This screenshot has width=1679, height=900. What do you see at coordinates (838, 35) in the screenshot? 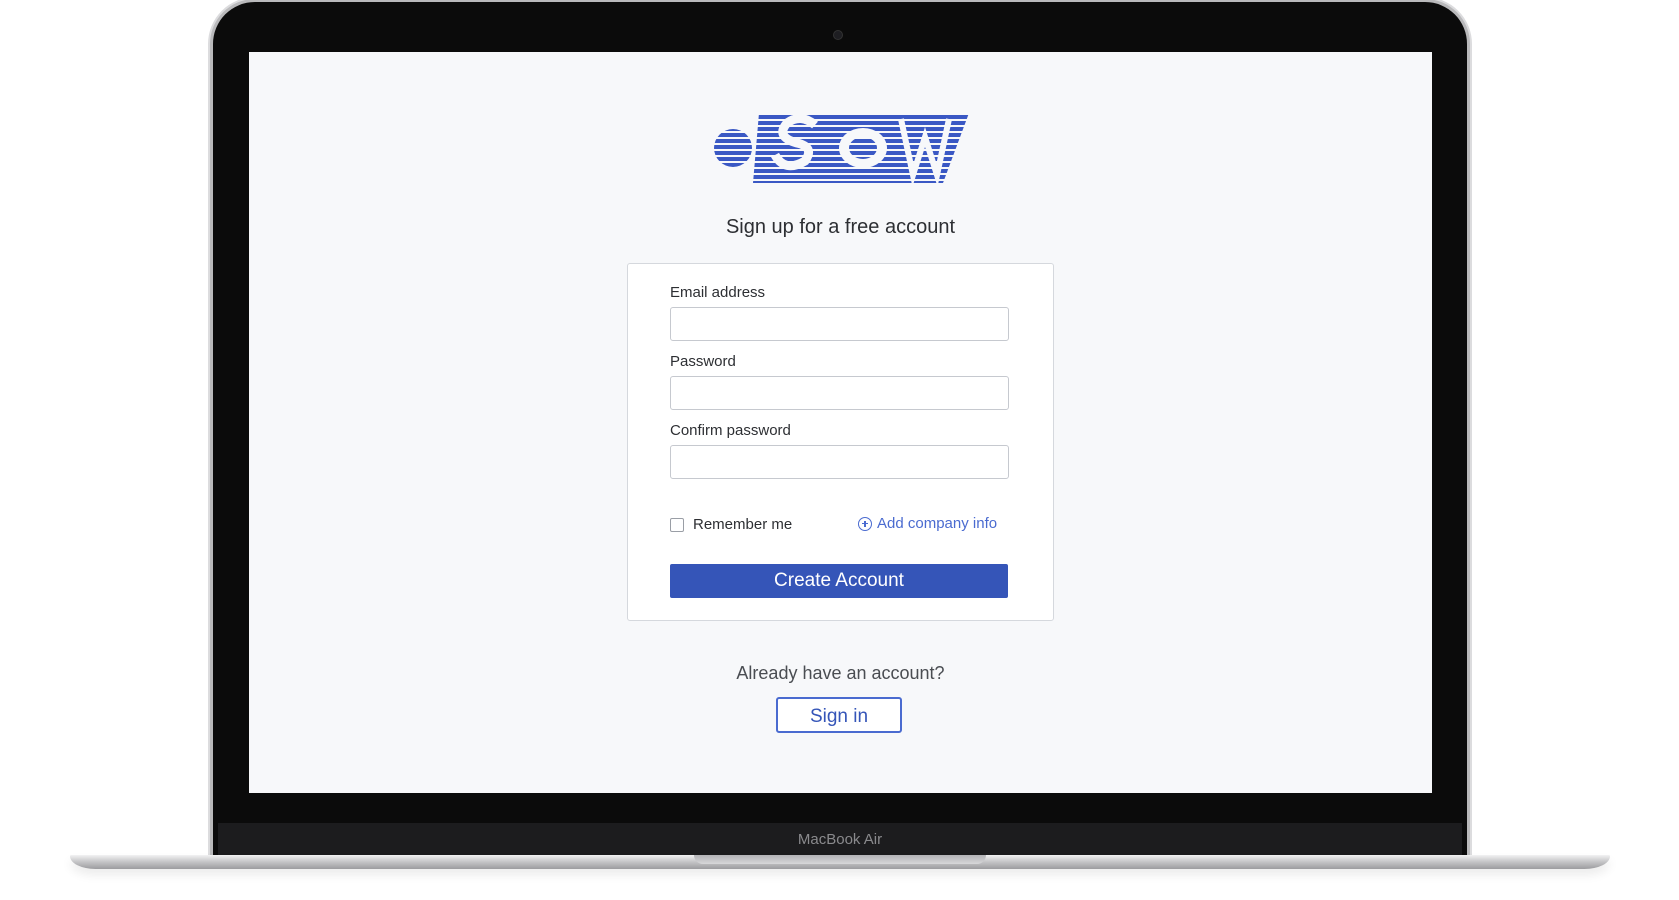
I see `camera-icon` at bounding box center [838, 35].